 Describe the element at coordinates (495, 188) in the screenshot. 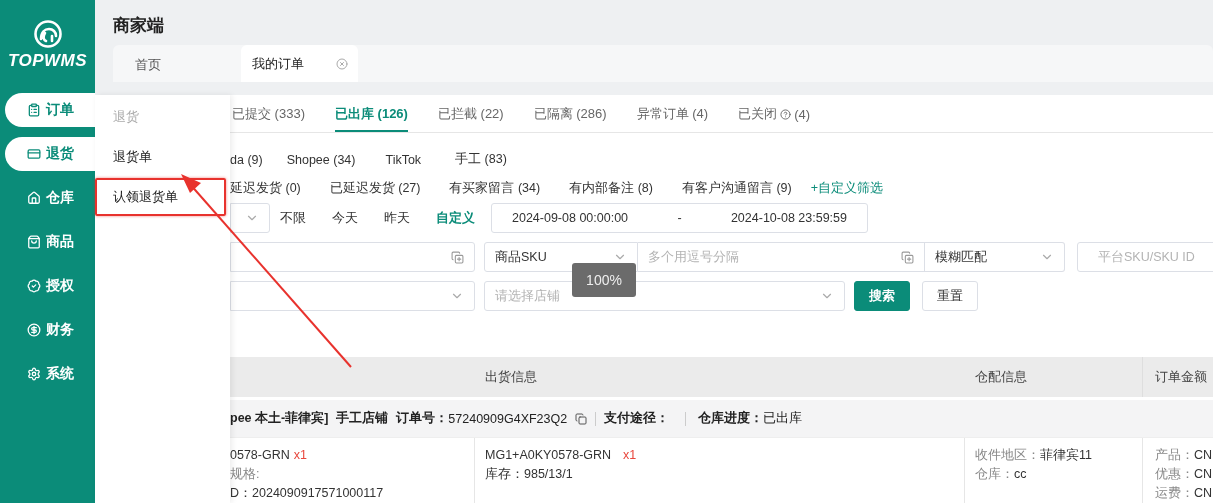

I see `quick-filter: 有买家留言 (34)` at that location.